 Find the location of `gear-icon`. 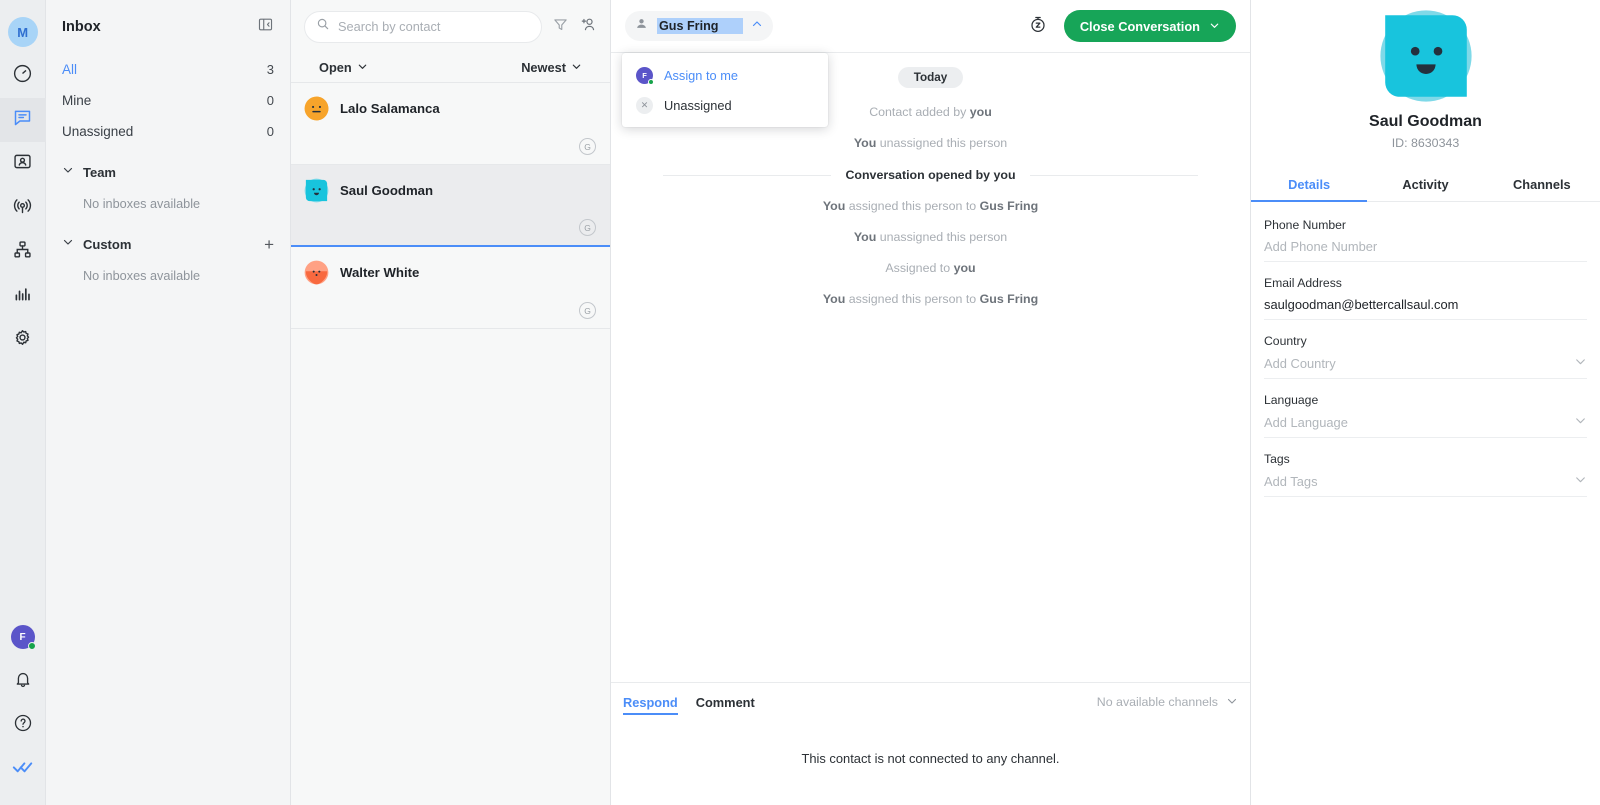

gear-icon is located at coordinates (22, 340).